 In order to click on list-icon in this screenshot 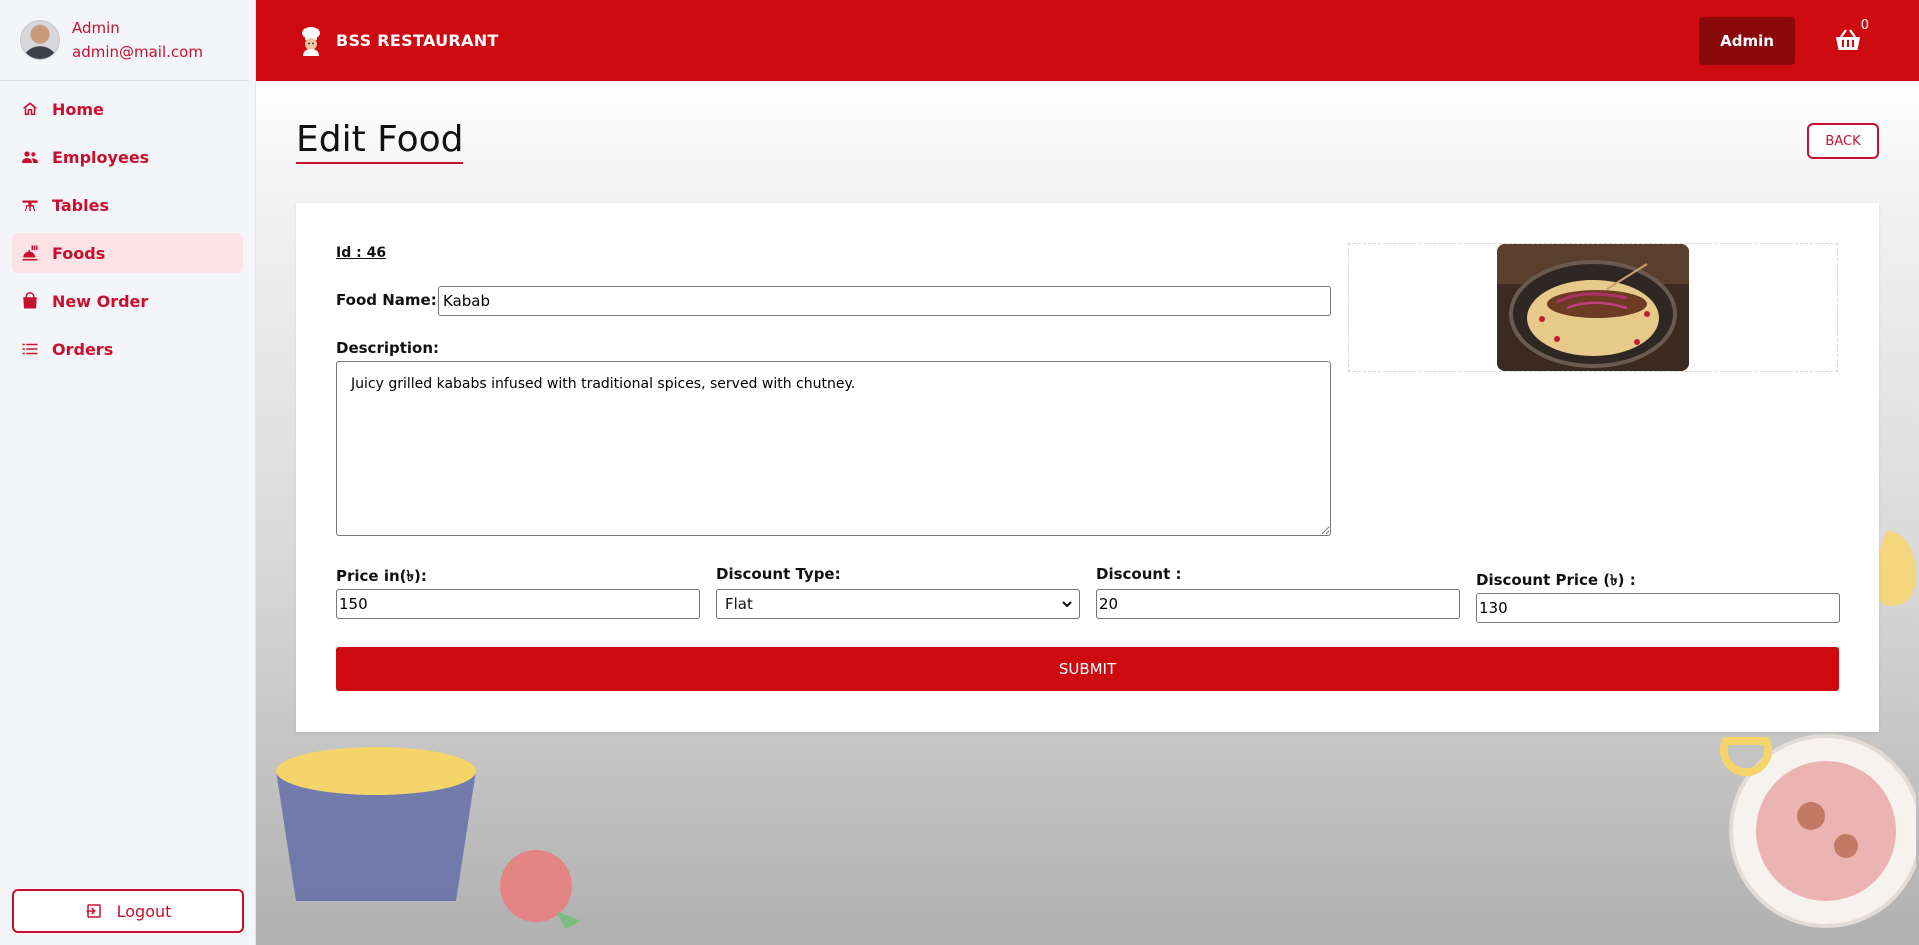, I will do `click(30, 349)`.